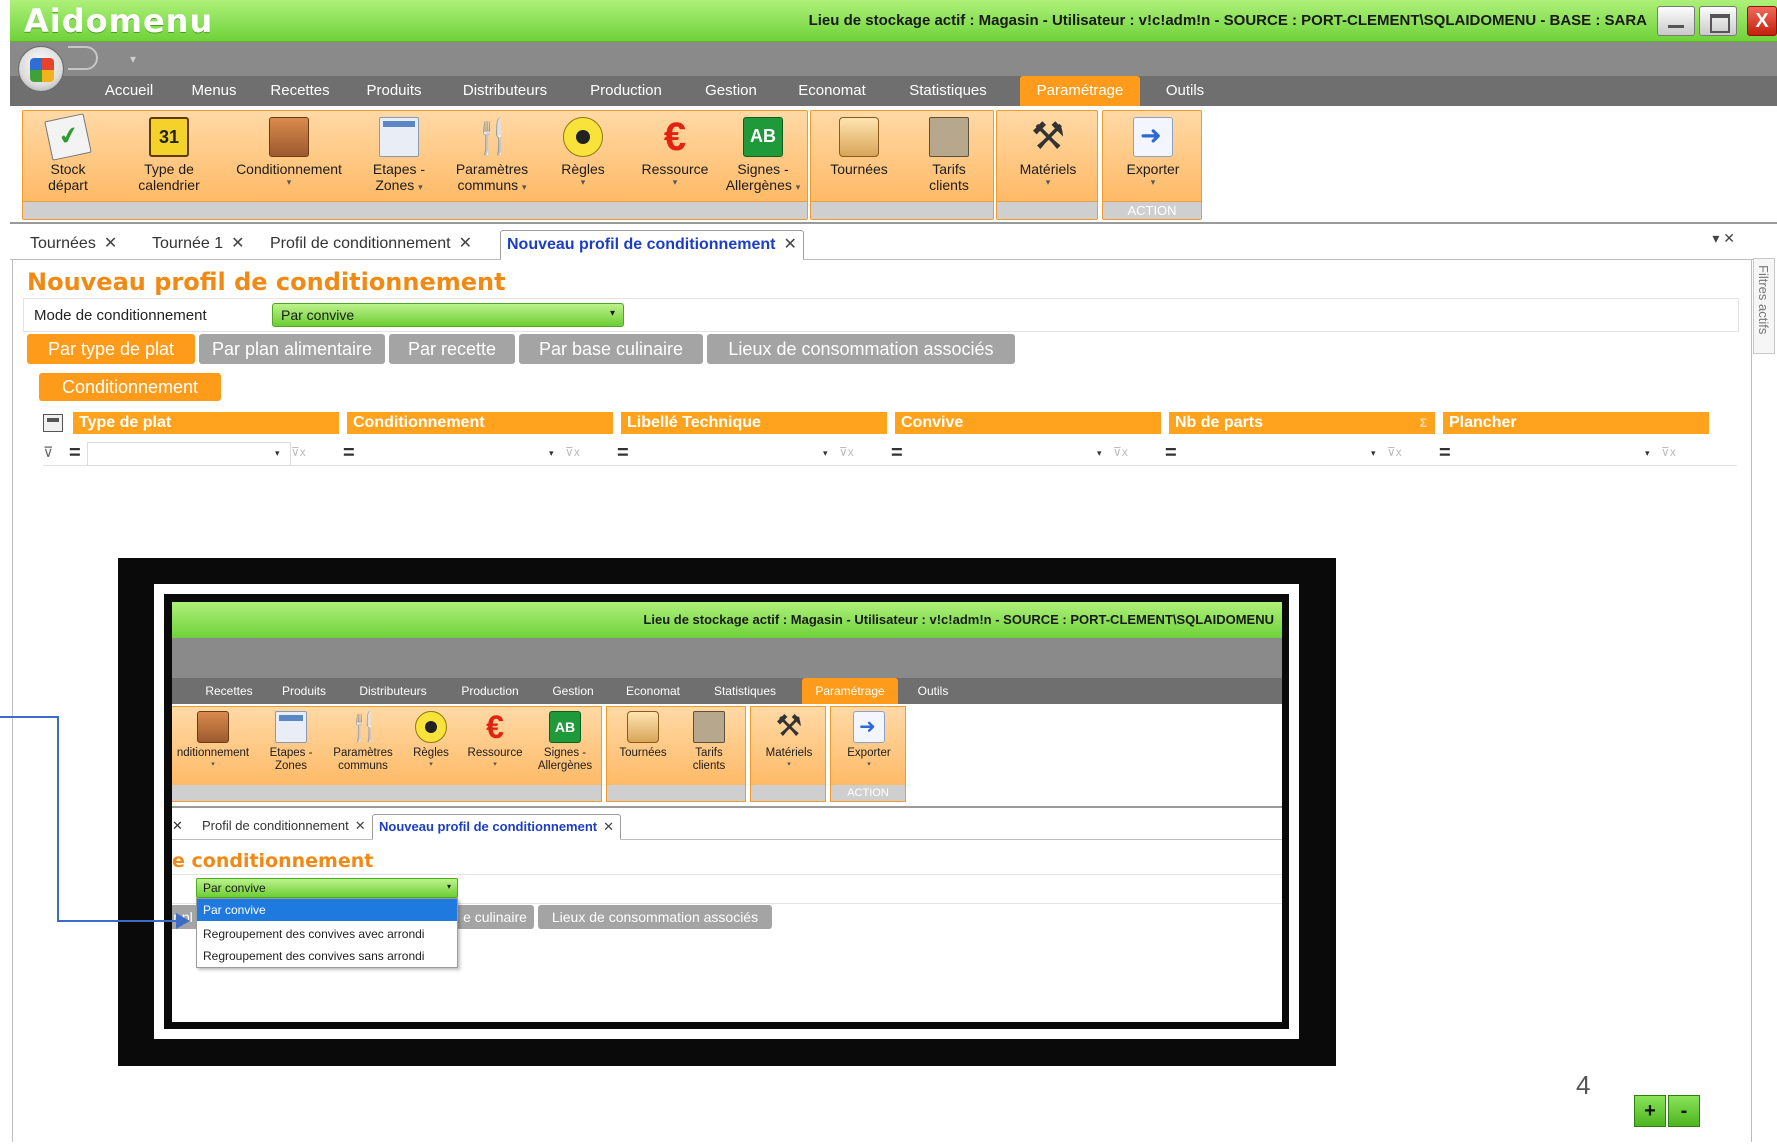  What do you see at coordinates (206, 423) in the screenshot?
I see `column-type-de-plat: Type de plat` at bounding box center [206, 423].